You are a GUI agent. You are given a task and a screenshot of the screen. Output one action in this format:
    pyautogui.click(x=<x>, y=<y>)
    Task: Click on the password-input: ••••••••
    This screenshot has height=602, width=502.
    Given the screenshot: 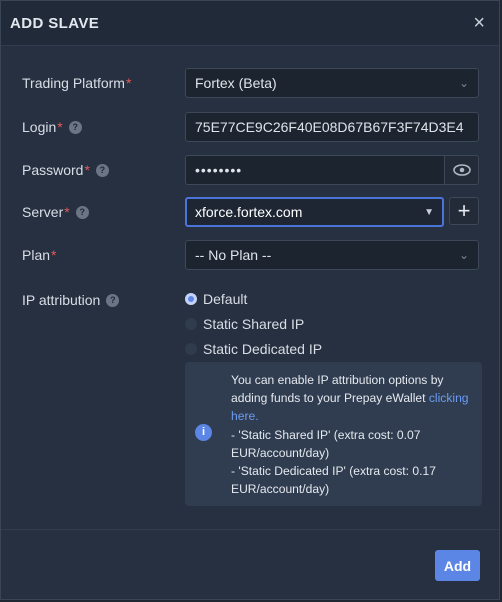 What is the action you would take?
    pyautogui.click(x=315, y=170)
    